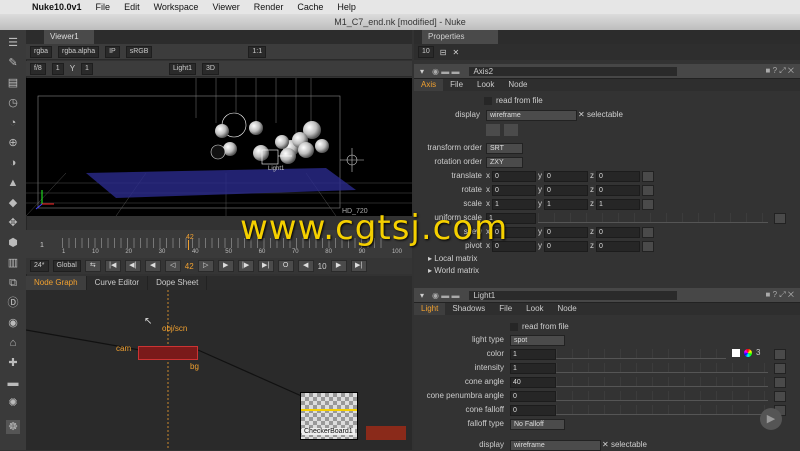 The width and height of the screenshot is (800, 451). Describe the element at coordinates (168, 353) in the screenshot. I see `scanline-render-node` at that location.